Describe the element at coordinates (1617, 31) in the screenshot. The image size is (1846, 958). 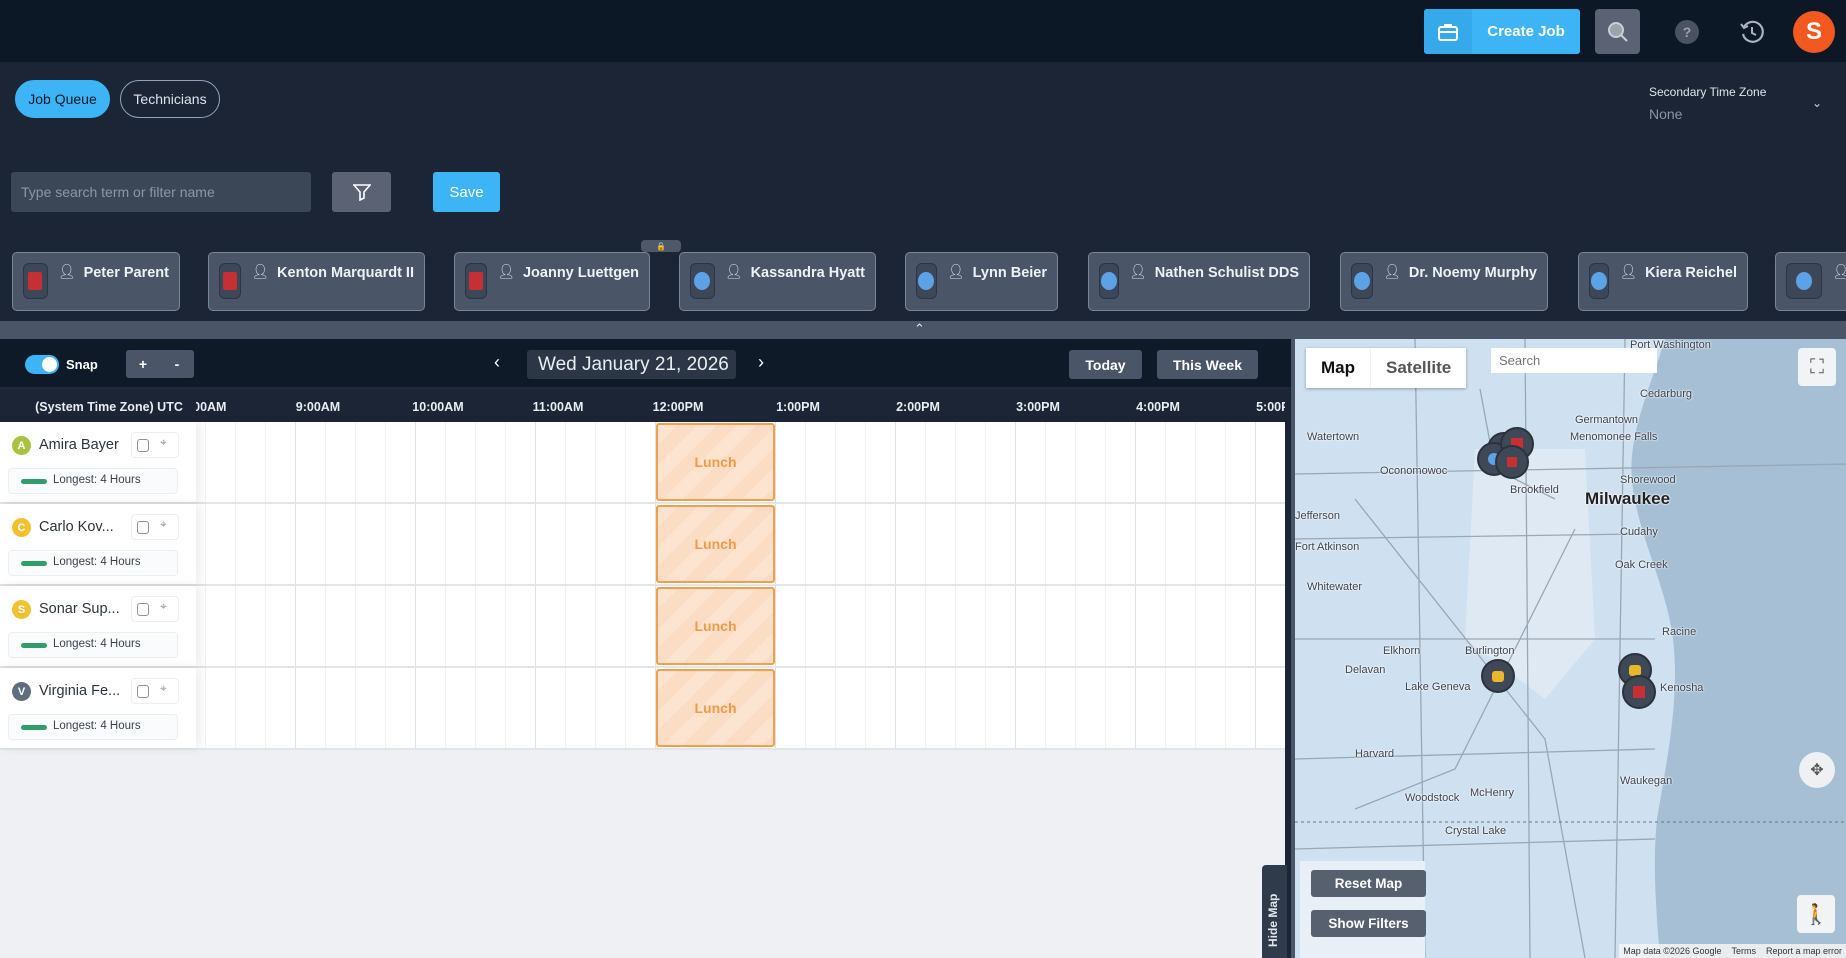
I see `search-button` at that location.